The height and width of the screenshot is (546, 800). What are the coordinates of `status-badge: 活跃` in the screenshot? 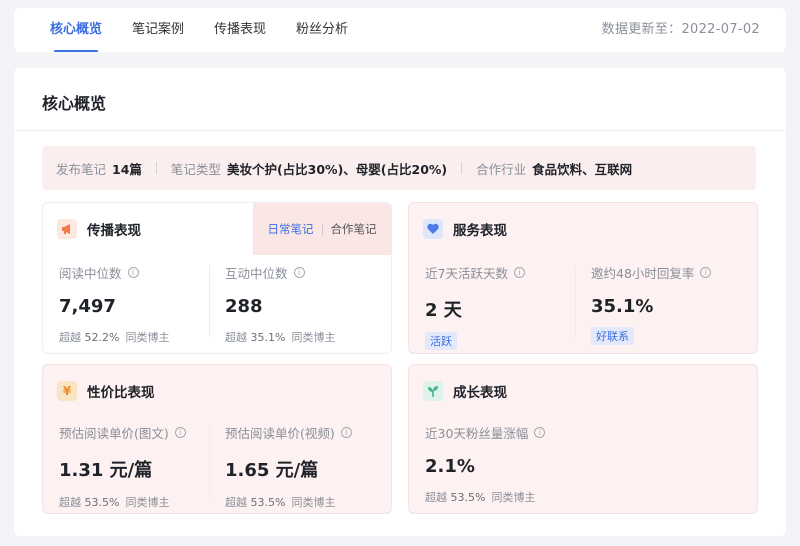 It's located at (441, 341).